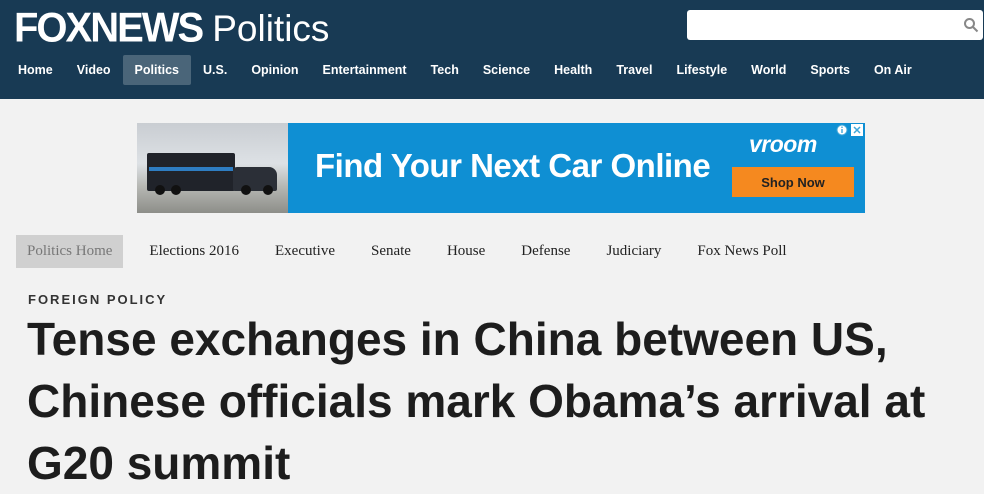 This screenshot has width=984, height=494. What do you see at coordinates (573, 70) in the screenshot?
I see `nav-item-health: Health` at bounding box center [573, 70].